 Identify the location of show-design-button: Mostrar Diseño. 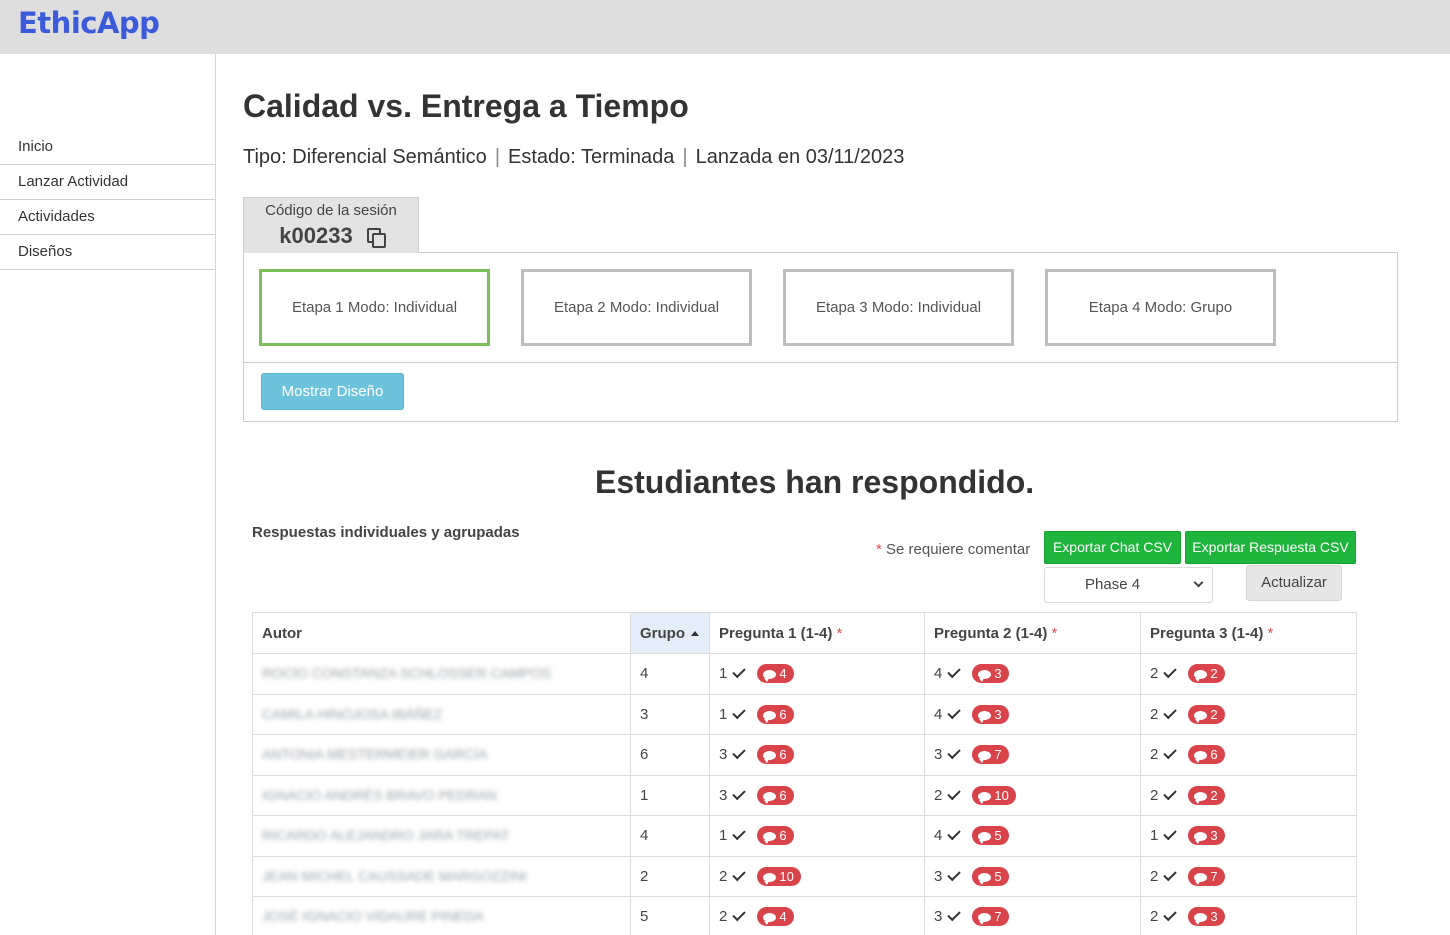
(332, 391).